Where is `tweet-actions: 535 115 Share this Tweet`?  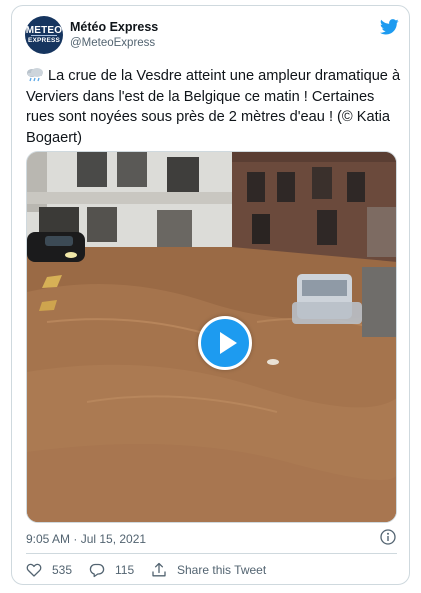 tweet-actions: 535 115 Share this Tweet is located at coordinates (211, 570).